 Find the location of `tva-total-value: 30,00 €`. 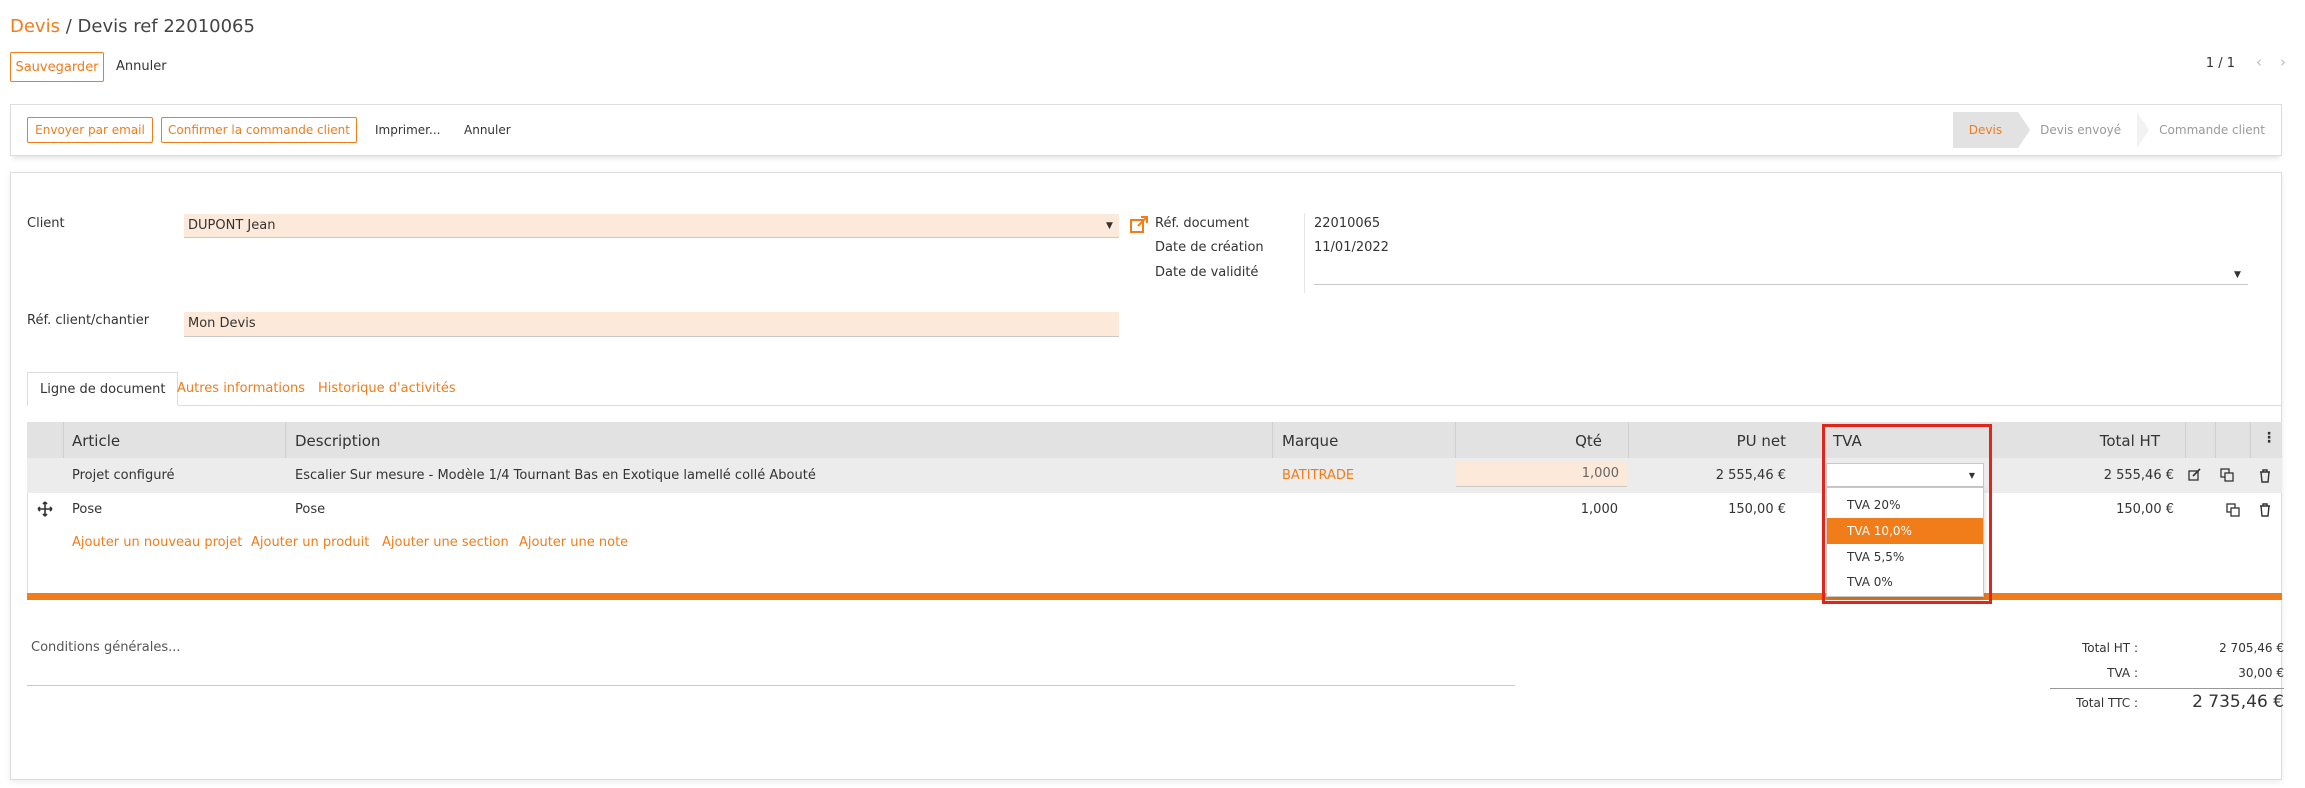

tva-total-value: 30,00 € is located at coordinates (2261, 673).